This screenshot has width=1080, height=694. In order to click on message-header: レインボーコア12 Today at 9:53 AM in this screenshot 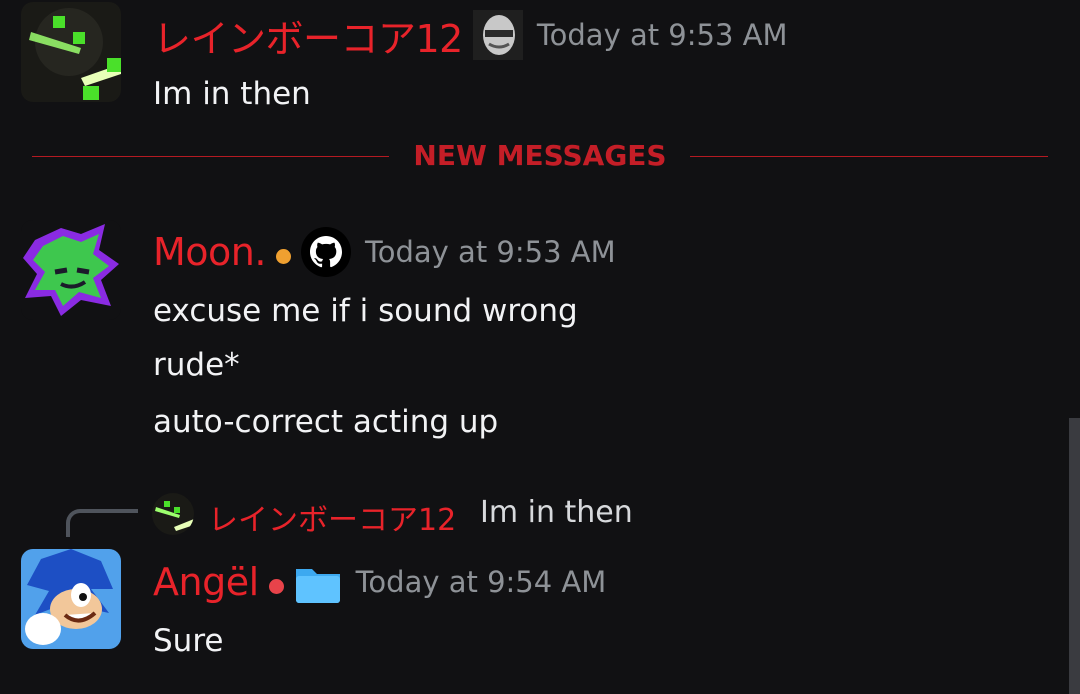, I will do `click(470, 35)`.